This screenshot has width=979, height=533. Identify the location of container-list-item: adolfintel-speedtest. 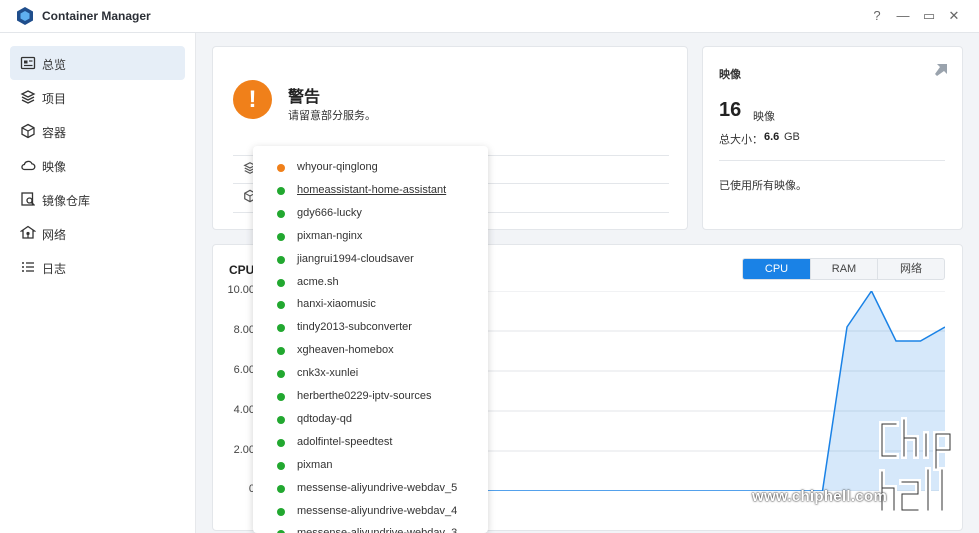
(370, 443).